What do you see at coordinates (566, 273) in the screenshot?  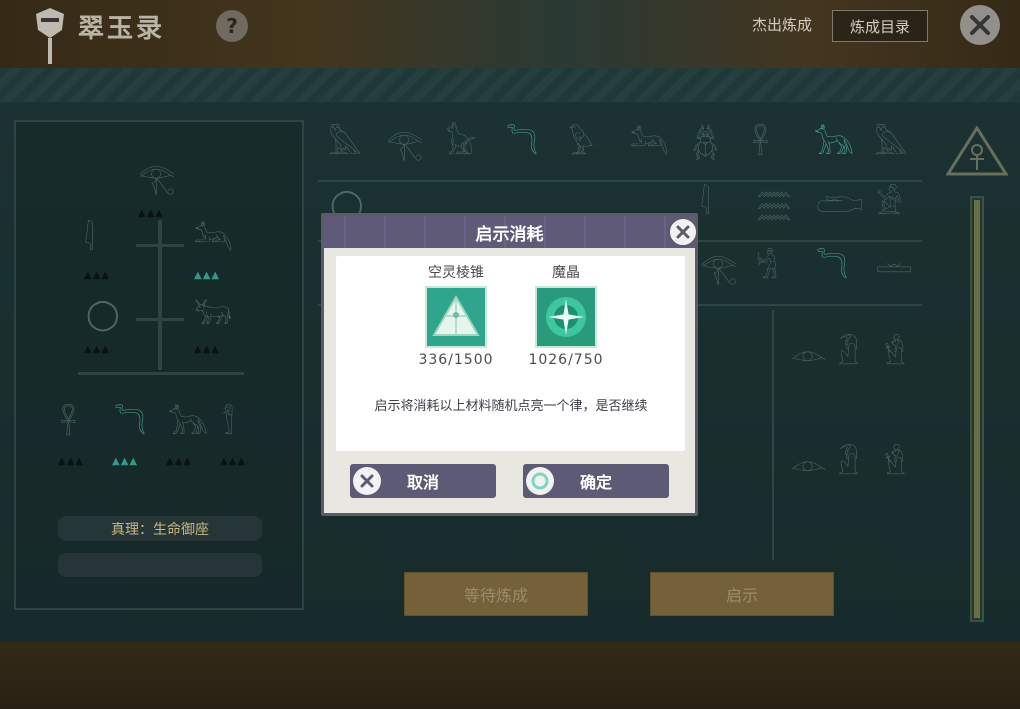 I see `item-name: 魔晶` at bounding box center [566, 273].